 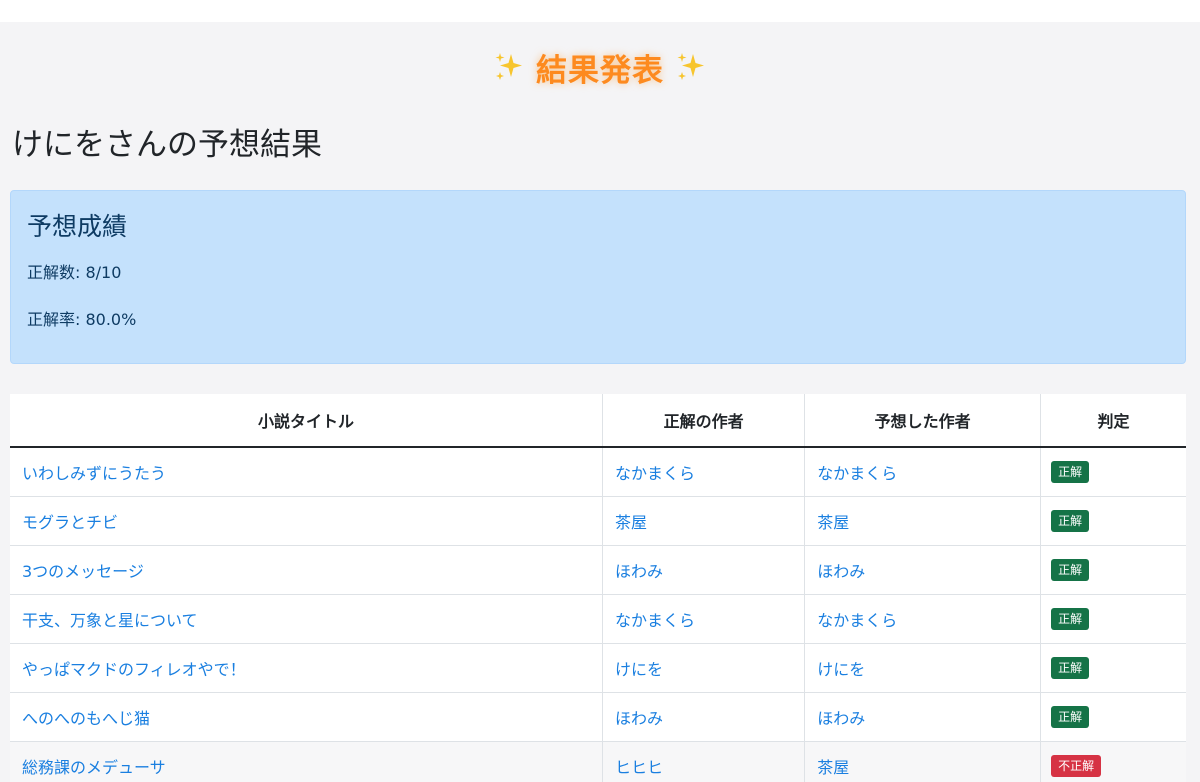 What do you see at coordinates (77, 226) in the screenshot?
I see `score-panel-title: 予想成績` at bounding box center [77, 226].